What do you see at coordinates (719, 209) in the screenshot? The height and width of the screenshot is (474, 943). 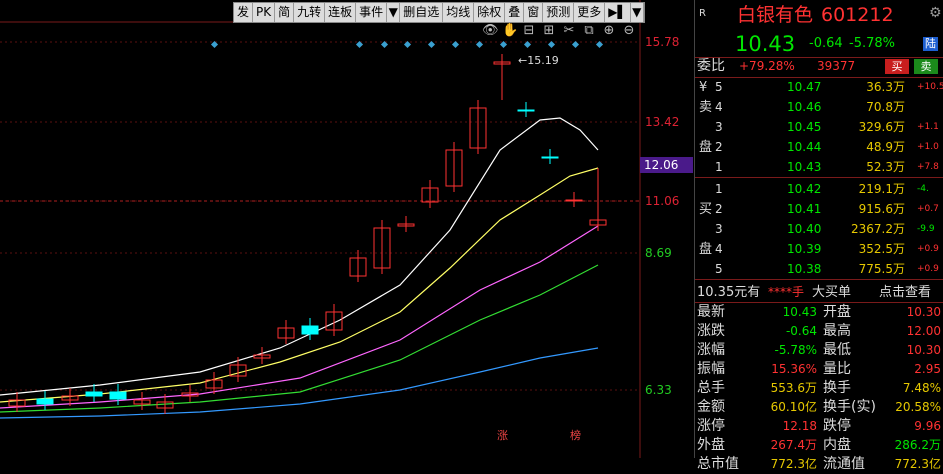 I see `level-index: 2` at bounding box center [719, 209].